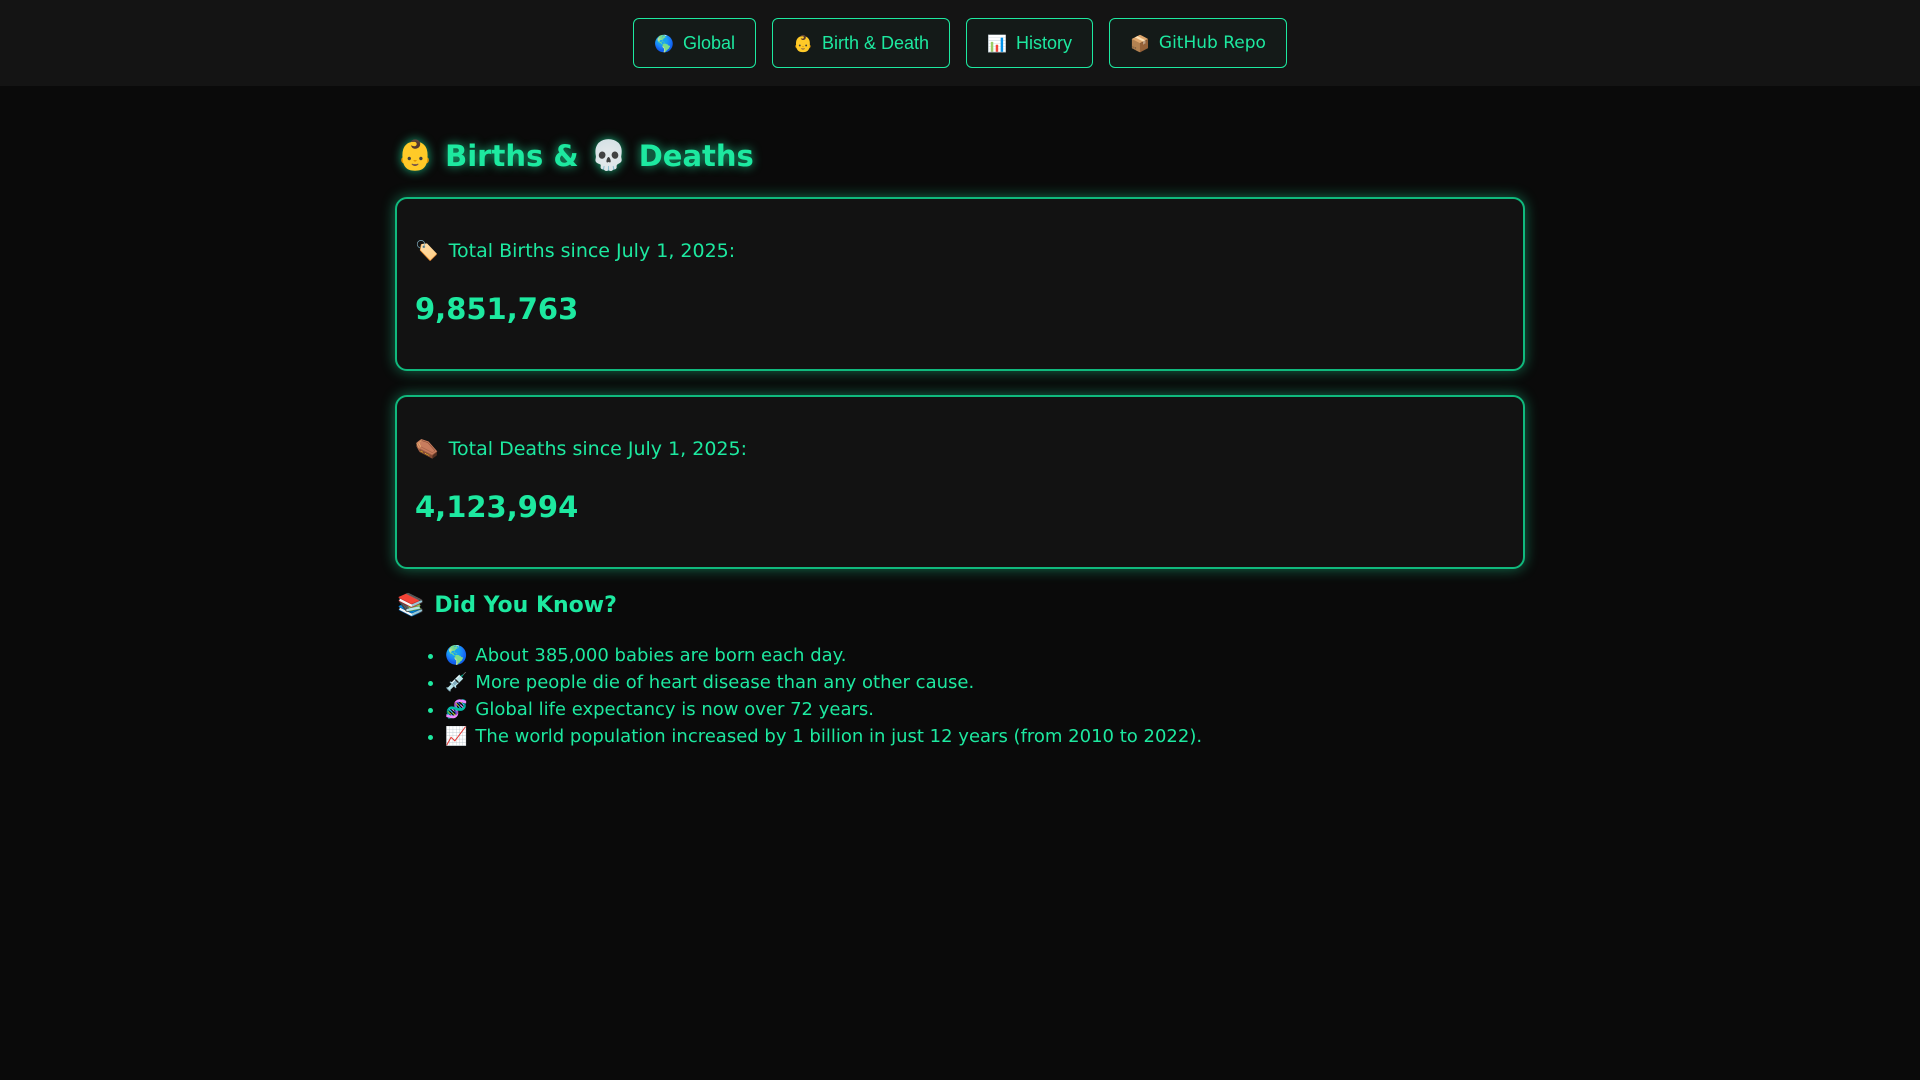 Image resolution: width=1920 pixels, height=1080 pixels. I want to click on nav-history-label: History, so click(1043, 42).